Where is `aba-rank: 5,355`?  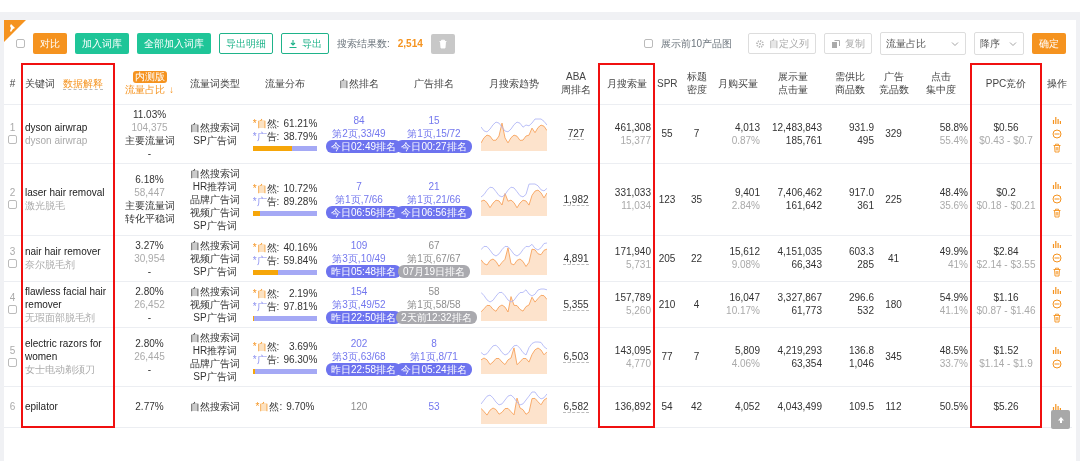
aba-rank: 5,355 is located at coordinates (576, 304).